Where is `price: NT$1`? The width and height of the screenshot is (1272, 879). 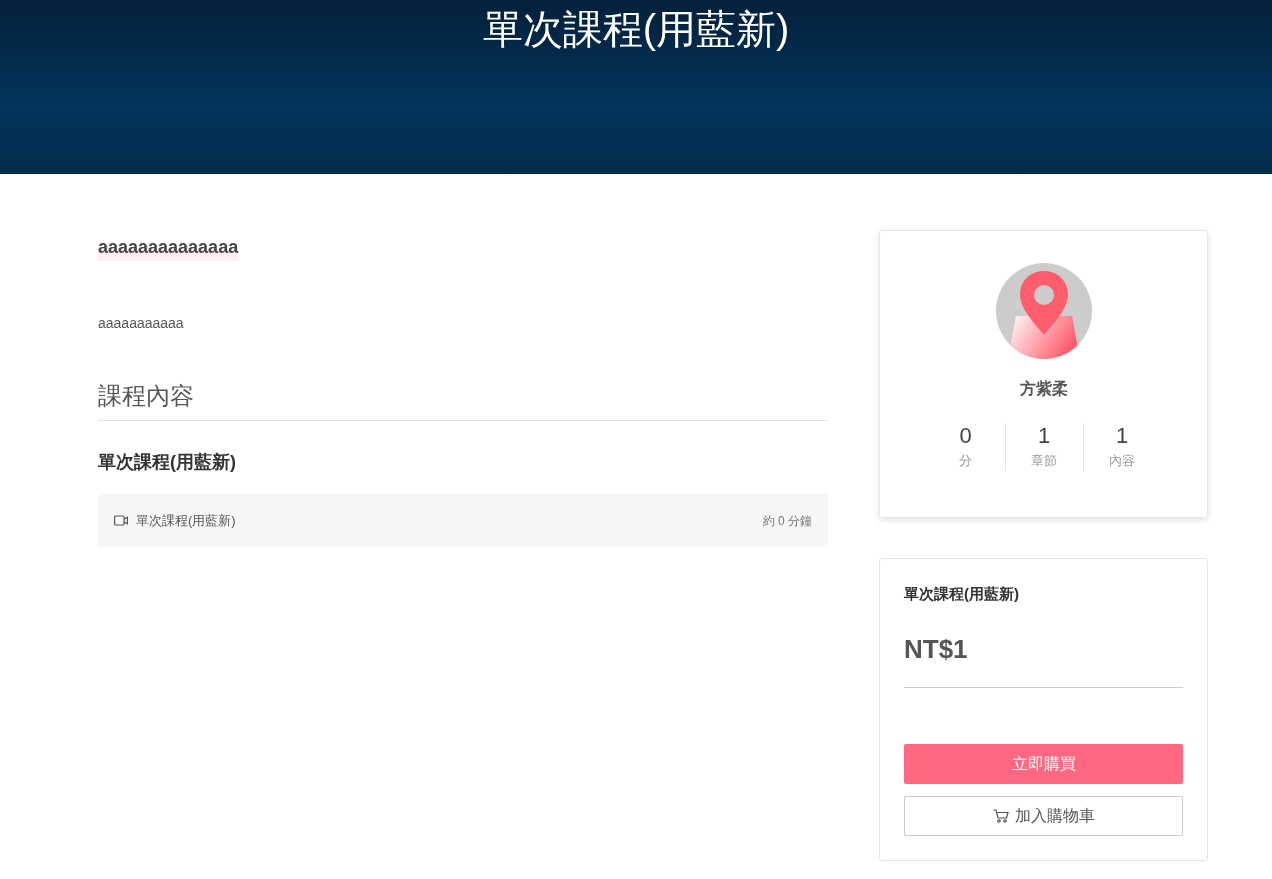 price: NT$1 is located at coordinates (1043, 658).